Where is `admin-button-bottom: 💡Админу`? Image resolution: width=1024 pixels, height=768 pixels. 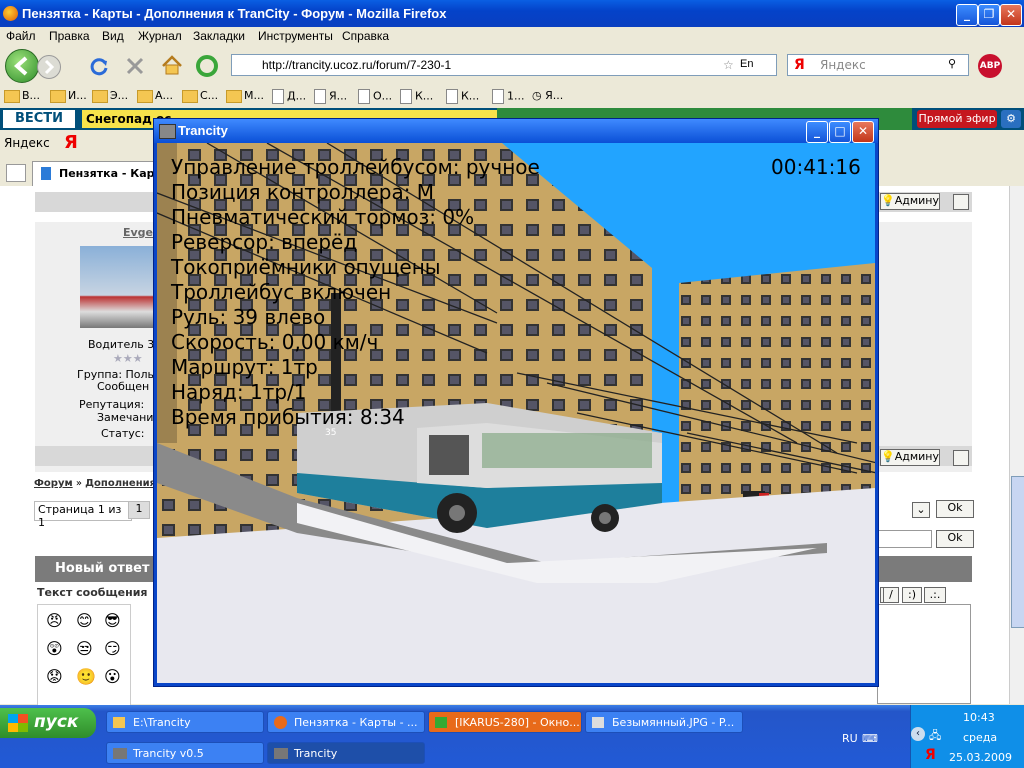
admin-button-bottom: 💡Админу is located at coordinates (910, 457).